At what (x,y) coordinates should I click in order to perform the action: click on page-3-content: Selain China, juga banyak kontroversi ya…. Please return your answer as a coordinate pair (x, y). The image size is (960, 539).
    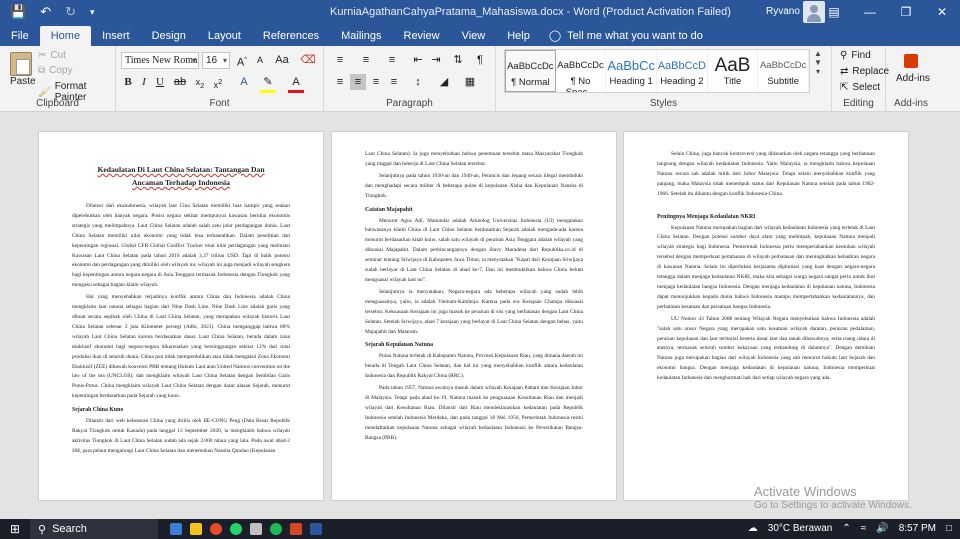
    Looking at the image, I should click on (766, 268).